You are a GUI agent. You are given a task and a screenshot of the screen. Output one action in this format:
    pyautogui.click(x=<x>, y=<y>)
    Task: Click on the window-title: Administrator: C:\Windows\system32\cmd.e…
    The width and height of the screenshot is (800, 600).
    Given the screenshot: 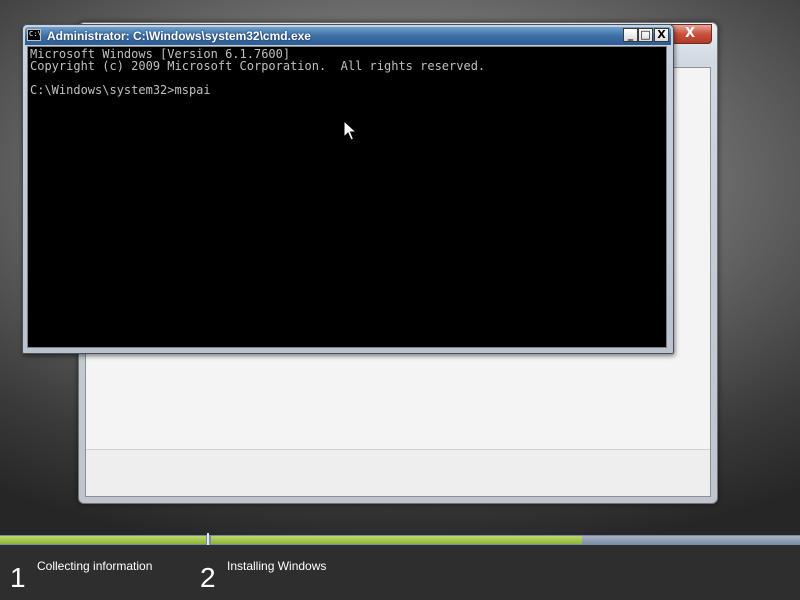 What is the action you would take?
    pyautogui.click(x=179, y=36)
    